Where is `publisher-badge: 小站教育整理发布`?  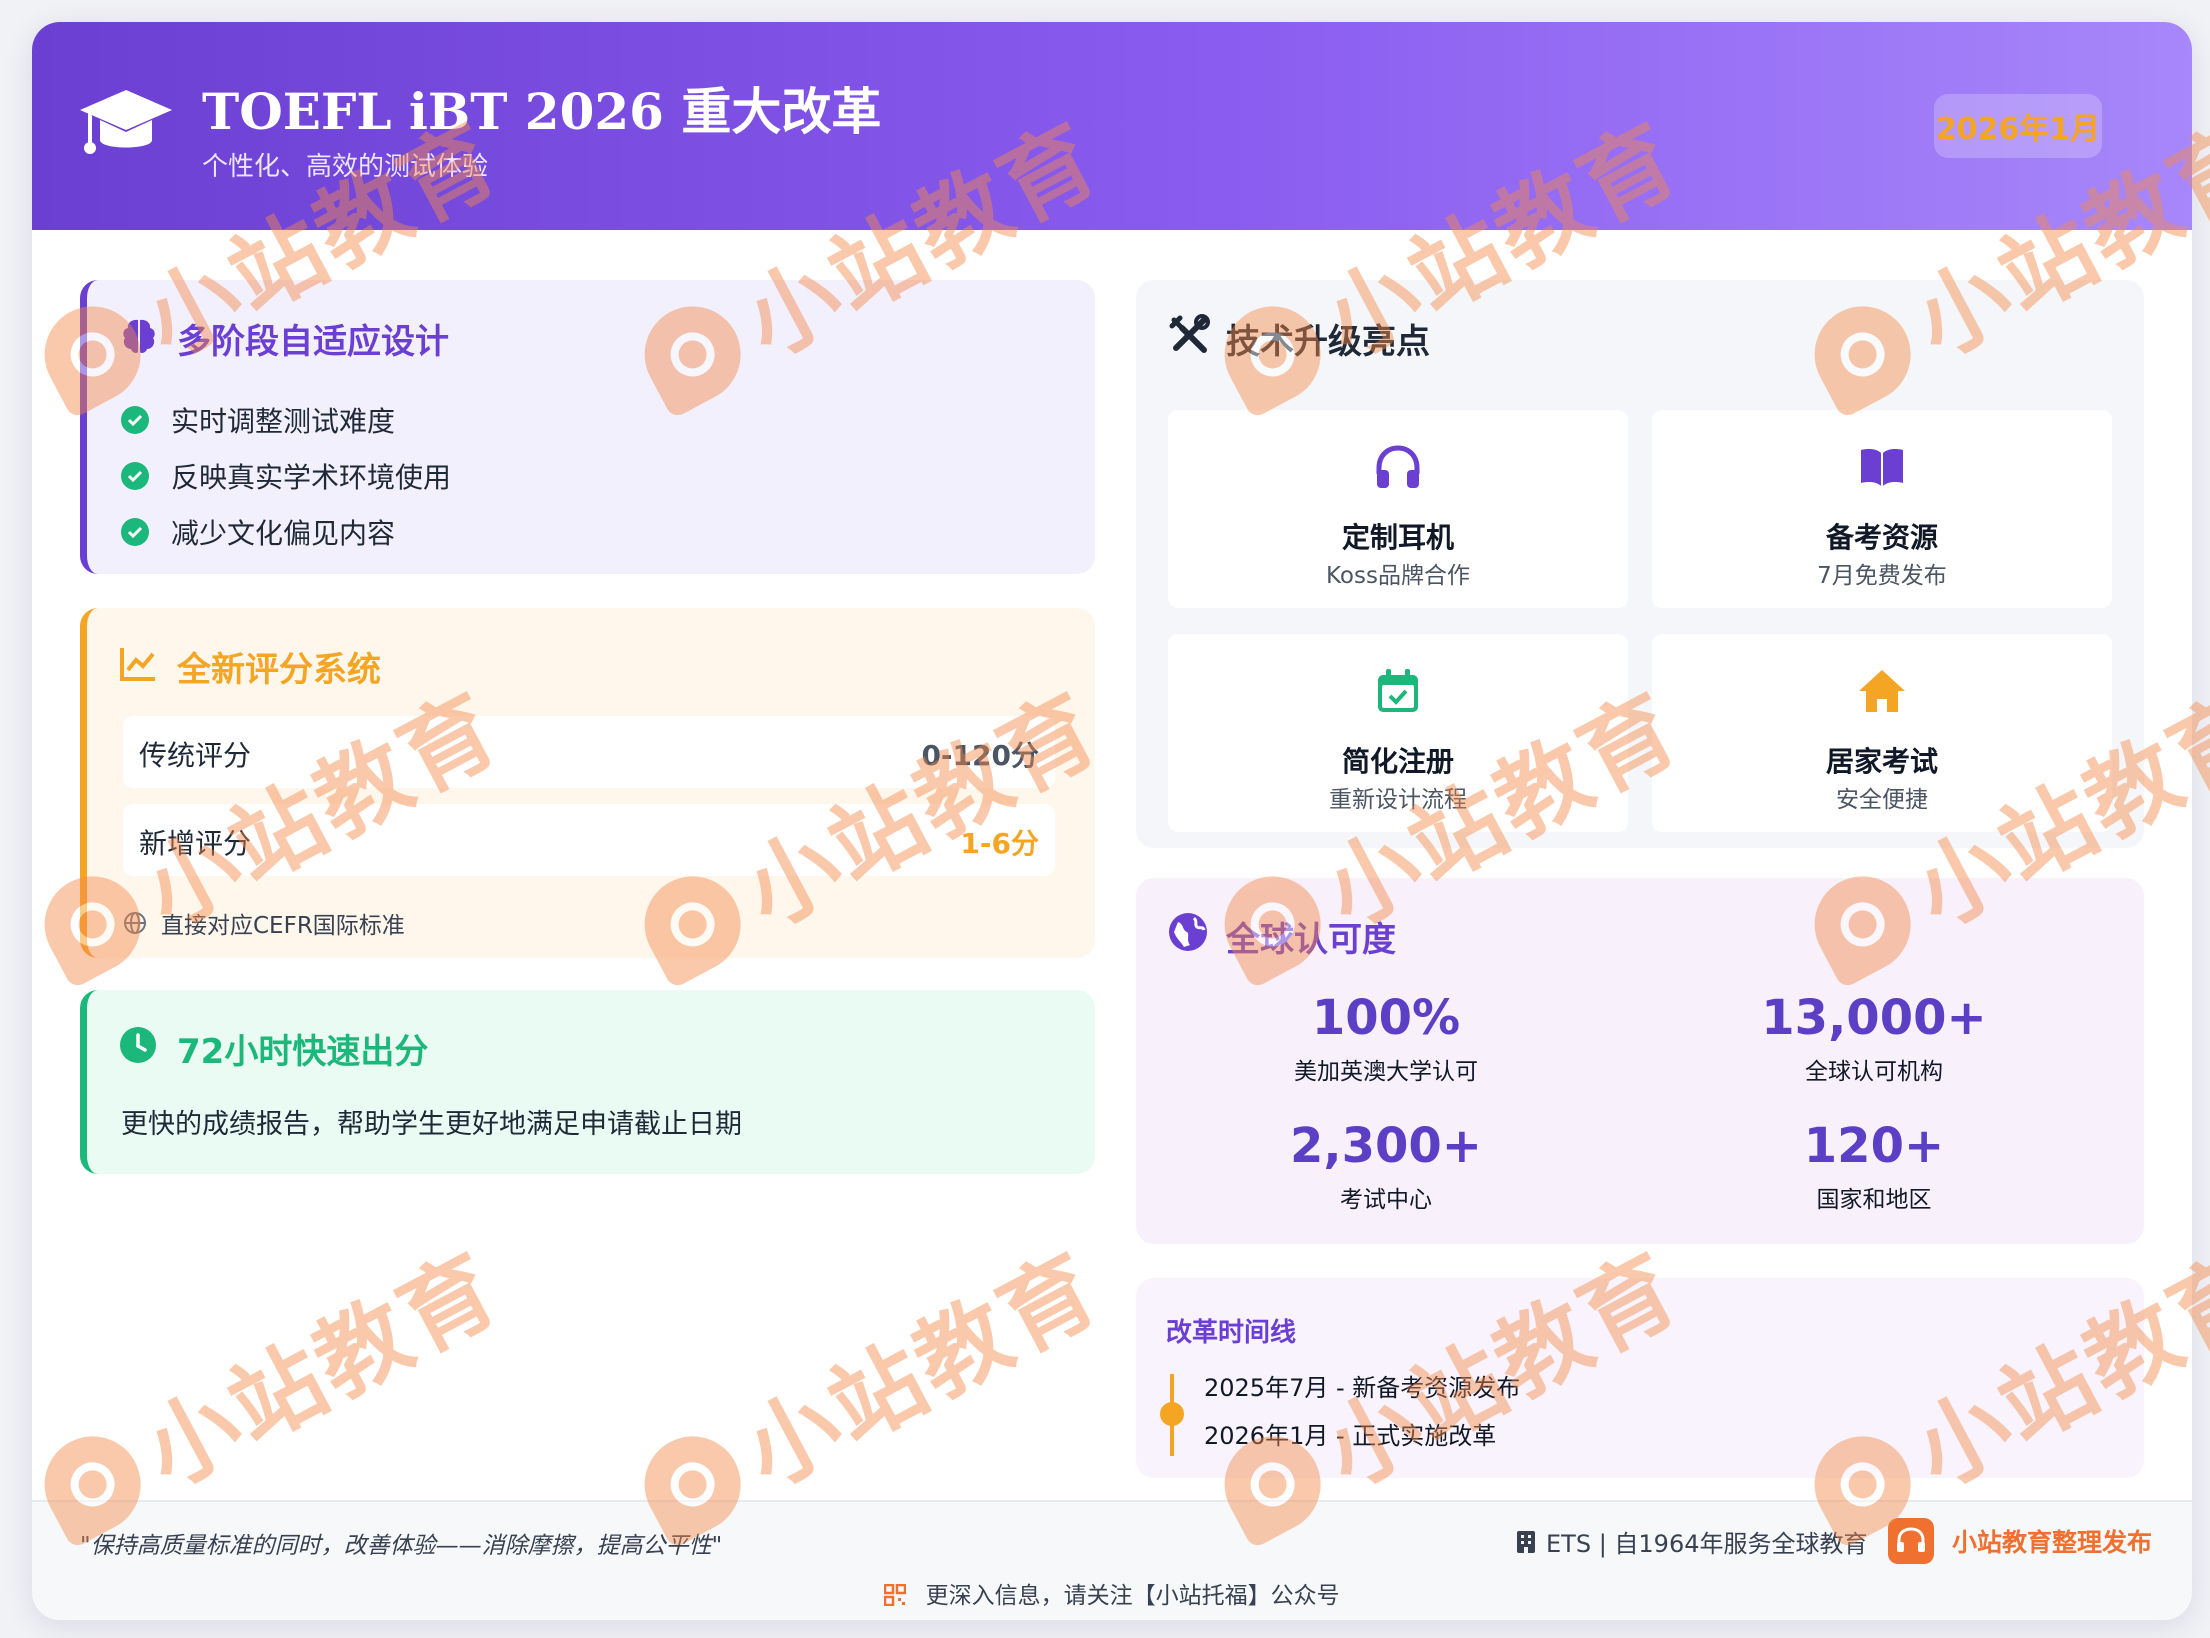 publisher-badge: 小站教育整理发布 is located at coordinates (2020, 1541).